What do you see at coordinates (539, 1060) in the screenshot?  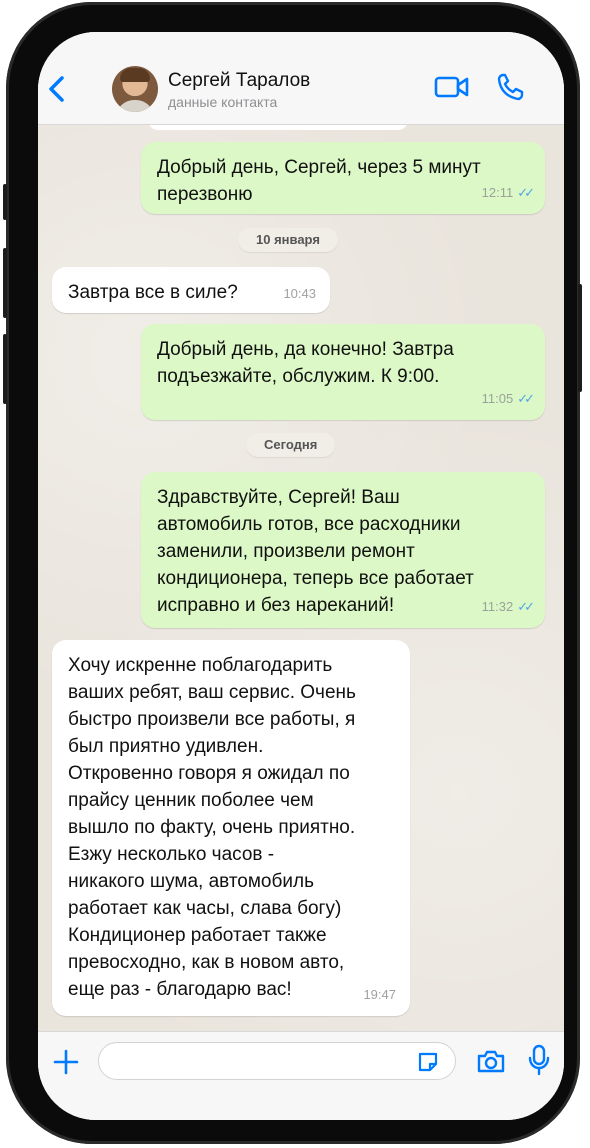 I see `microphone-icon` at bounding box center [539, 1060].